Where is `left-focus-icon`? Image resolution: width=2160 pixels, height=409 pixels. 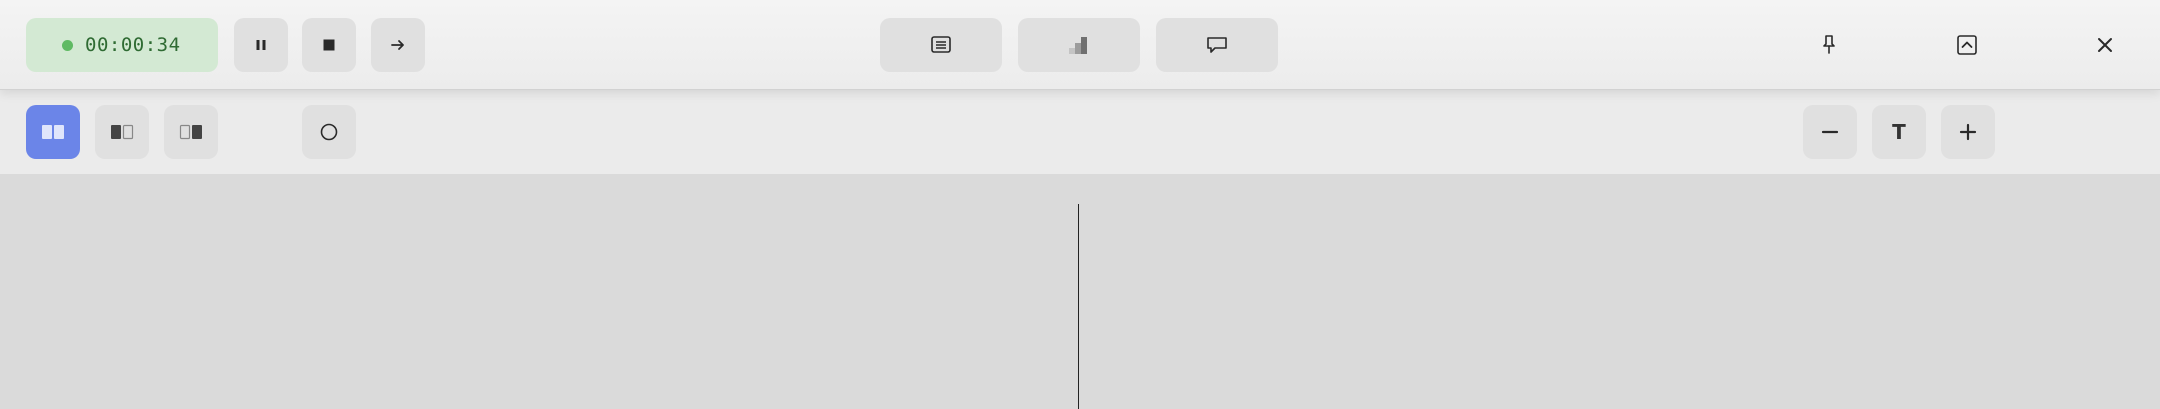 left-focus-icon is located at coordinates (122, 132).